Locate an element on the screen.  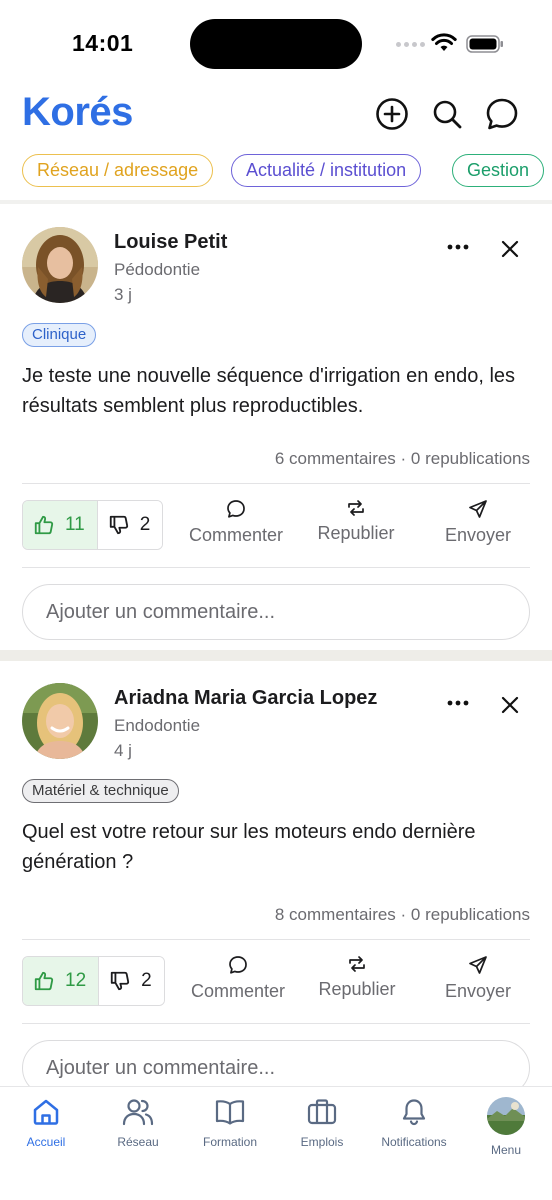
chat-bubble-icon is located at coordinates (502, 114).